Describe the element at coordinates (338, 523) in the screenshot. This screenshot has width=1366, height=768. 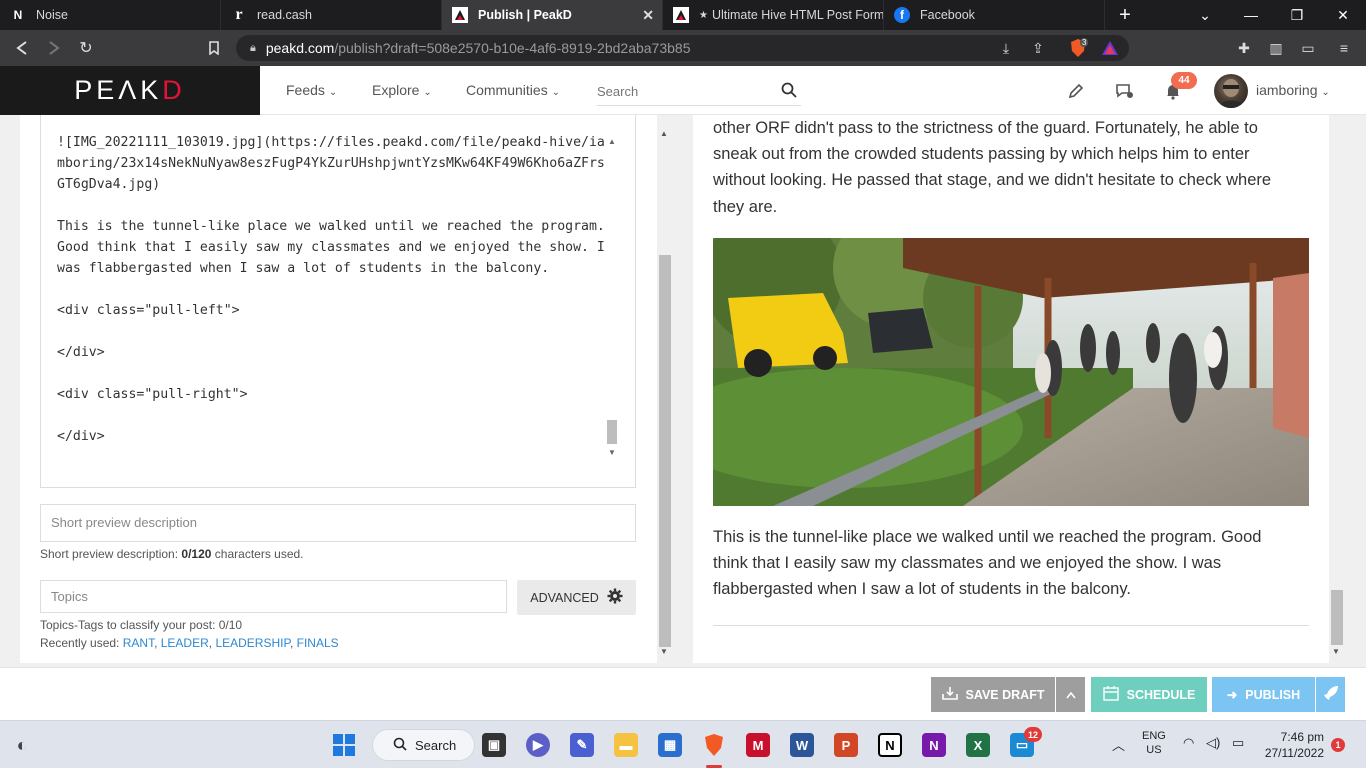
I see `short-description-input: Short preview description` at that location.